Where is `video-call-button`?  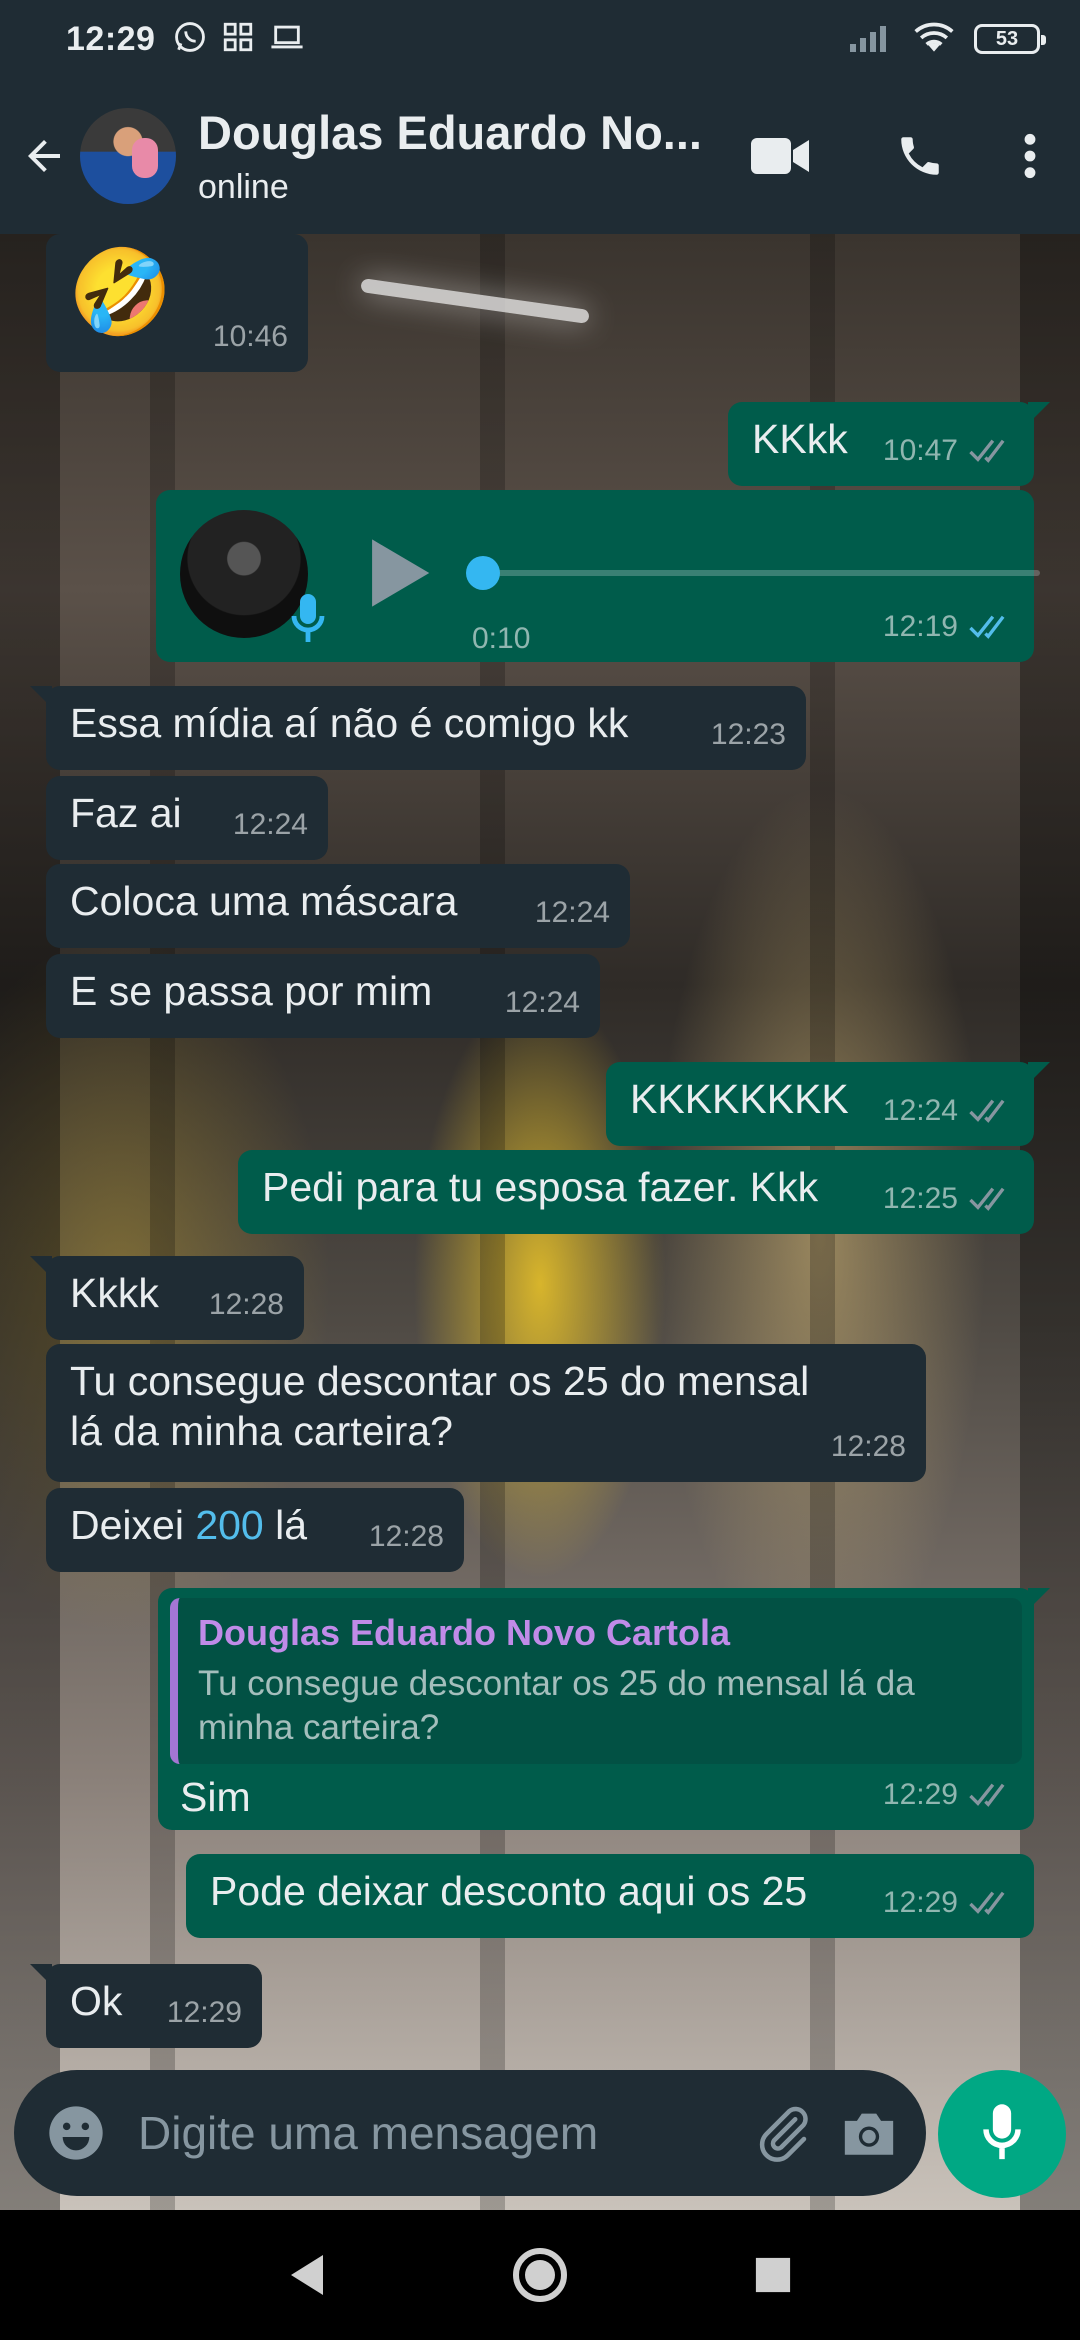
video-call-button is located at coordinates (780, 156).